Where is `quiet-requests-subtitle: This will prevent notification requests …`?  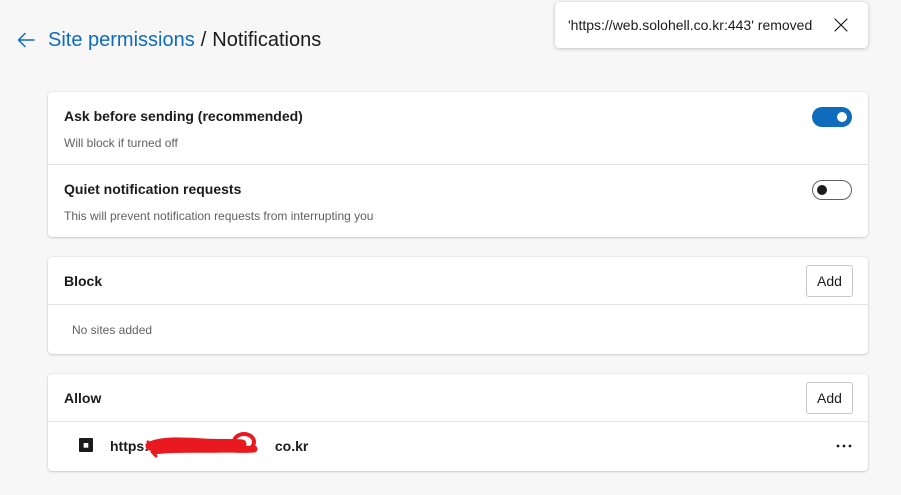 quiet-requests-subtitle: This will prevent notification requests … is located at coordinates (219, 216).